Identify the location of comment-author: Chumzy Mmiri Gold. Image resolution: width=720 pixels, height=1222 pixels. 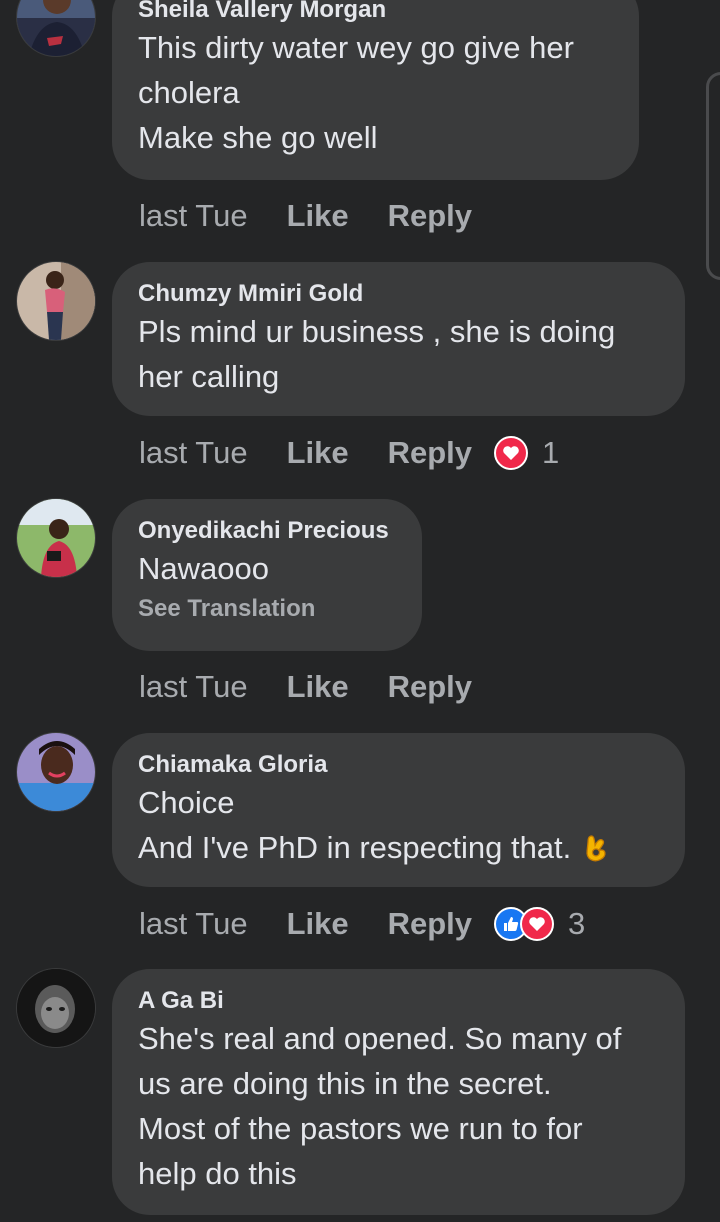
(398, 294).